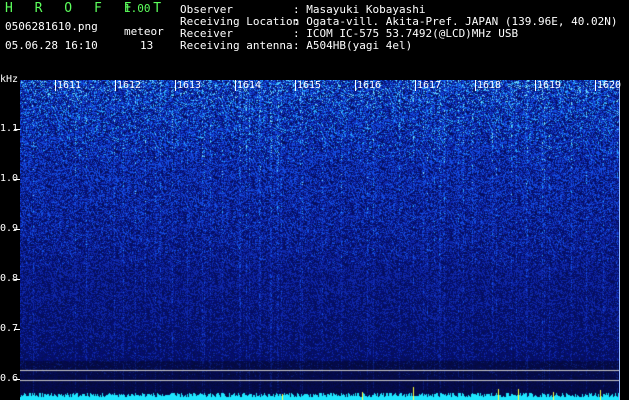 The image size is (629, 400). What do you see at coordinates (236, 45) in the screenshot?
I see `antenna-label: Receiving antenna` at bounding box center [236, 45].